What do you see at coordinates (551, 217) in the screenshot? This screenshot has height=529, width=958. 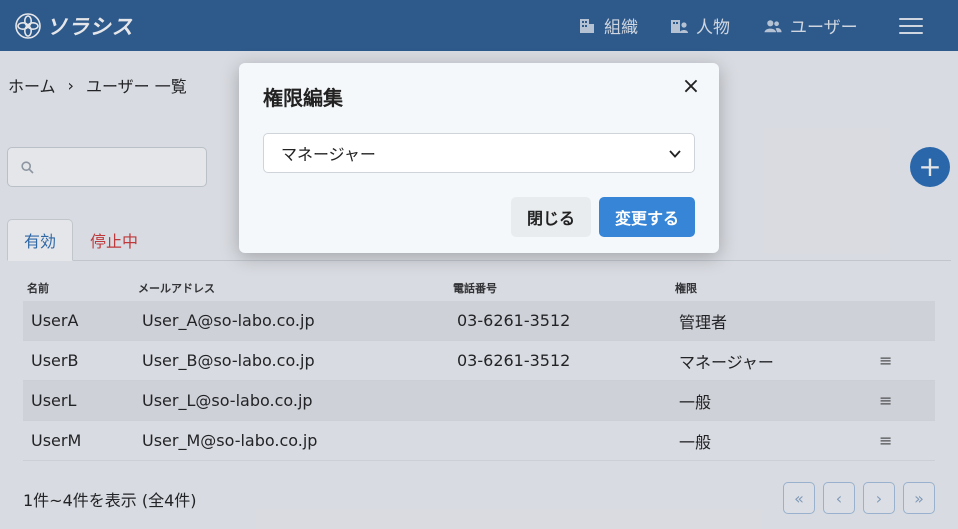 I see `close-button: 閉じる` at bounding box center [551, 217].